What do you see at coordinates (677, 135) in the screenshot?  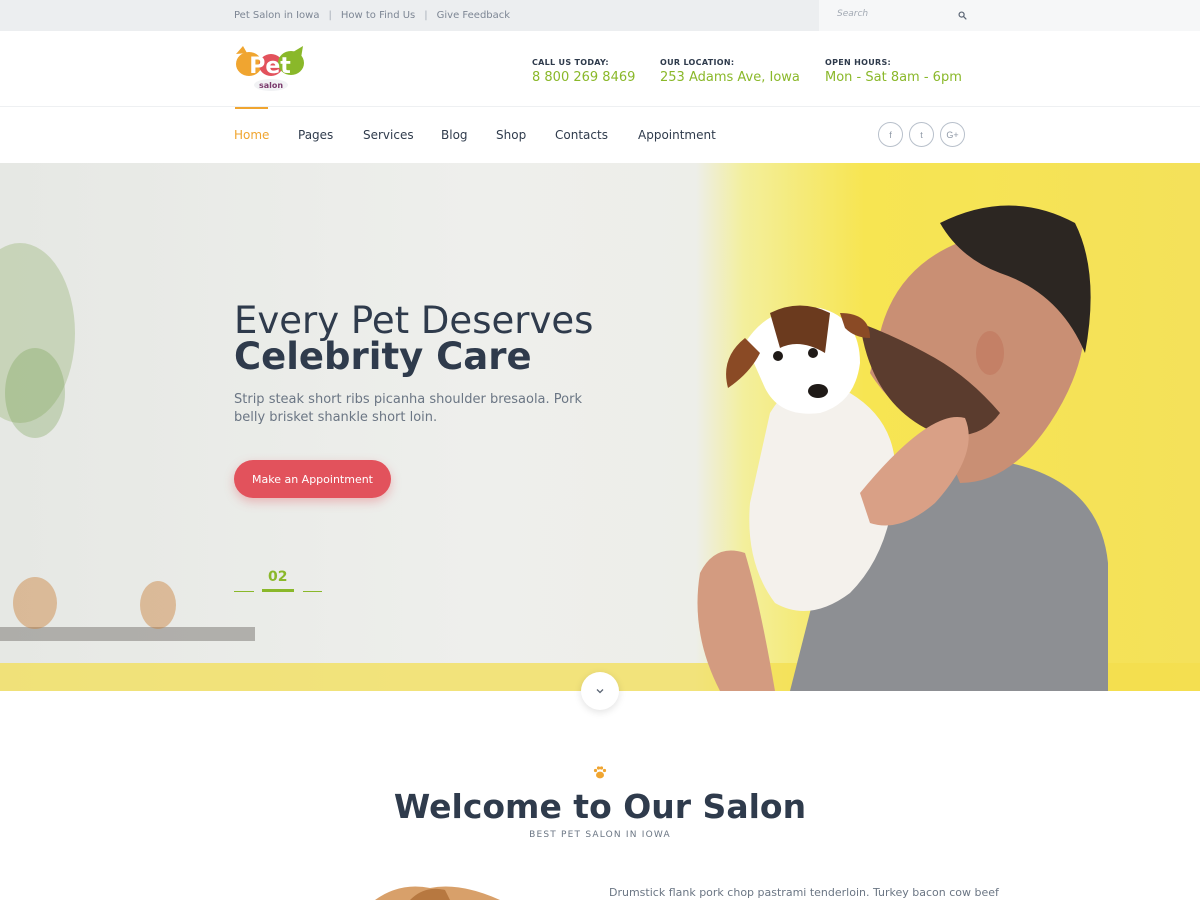 I see `nav-item-appointment: Appointment` at bounding box center [677, 135].